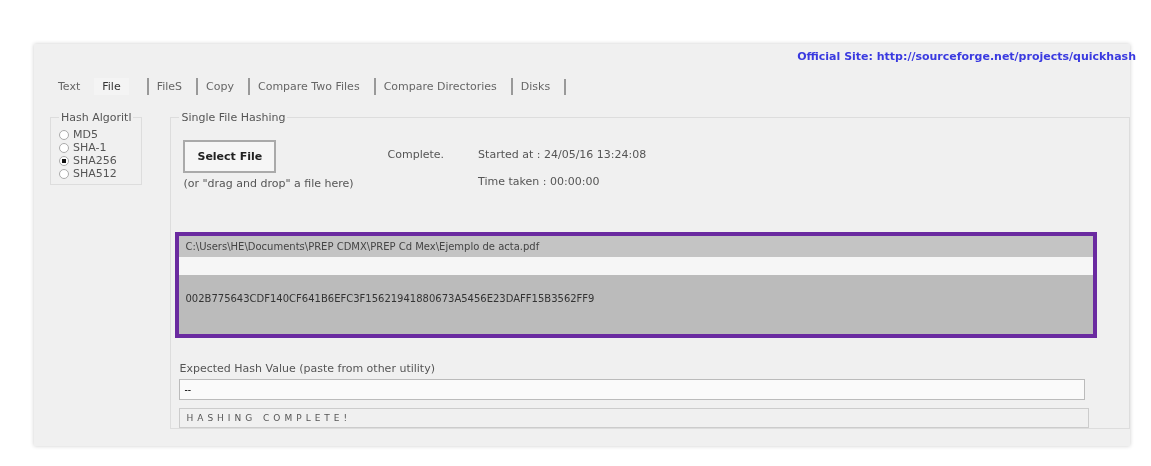 The width and height of the screenshot is (1151, 466). I want to click on group-title: Single File Hashing, so click(233, 117).